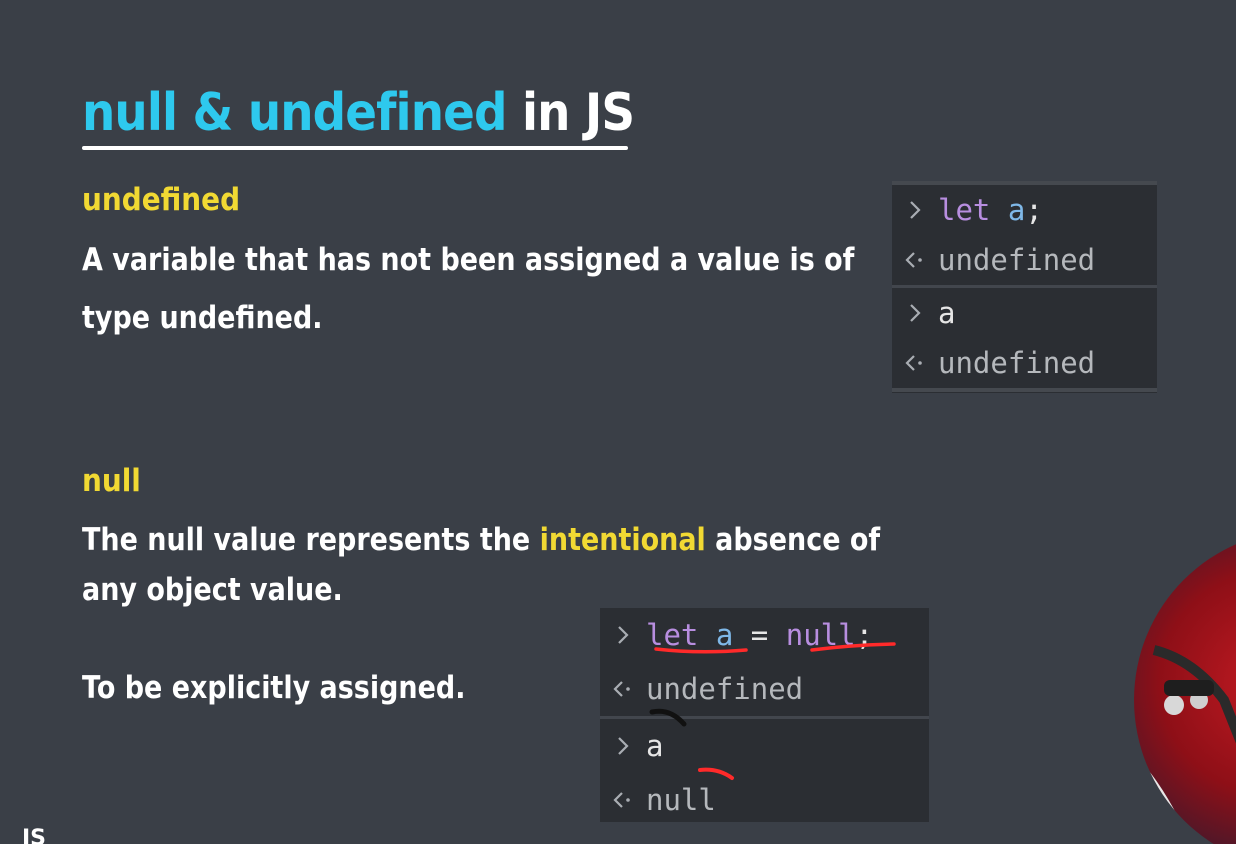 The height and width of the screenshot is (844, 1236). What do you see at coordinates (578, 113) in the screenshot?
I see `title-rest: in JS` at bounding box center [578, 113].